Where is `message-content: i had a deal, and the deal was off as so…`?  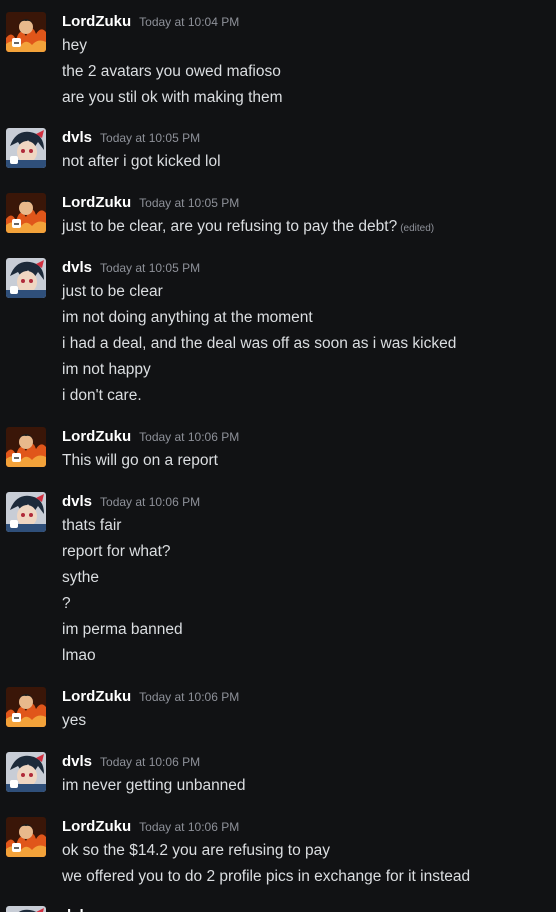
message-content: i had a deal, and the deal was off as so… is located at coordinates (259, 343).